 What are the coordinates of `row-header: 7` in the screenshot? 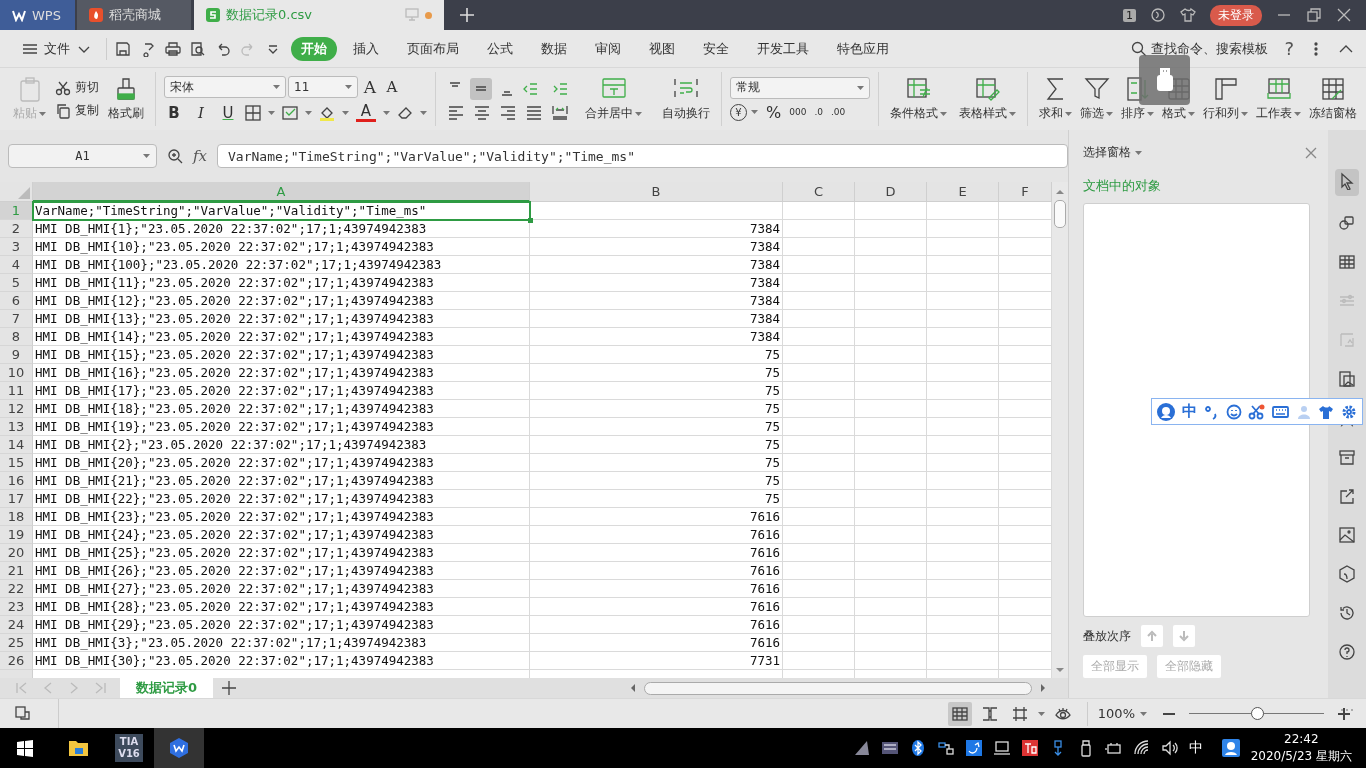 It's located at (16, 319).